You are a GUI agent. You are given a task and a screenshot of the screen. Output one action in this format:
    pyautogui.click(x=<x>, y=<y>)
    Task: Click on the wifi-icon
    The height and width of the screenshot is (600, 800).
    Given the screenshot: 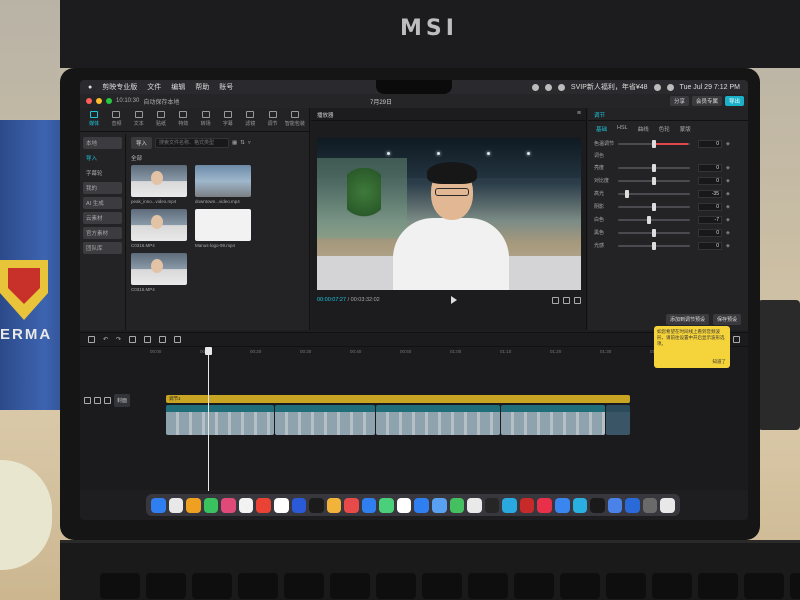 What is the action you would take?
    pyautogui.click(x=657, y=87)
    